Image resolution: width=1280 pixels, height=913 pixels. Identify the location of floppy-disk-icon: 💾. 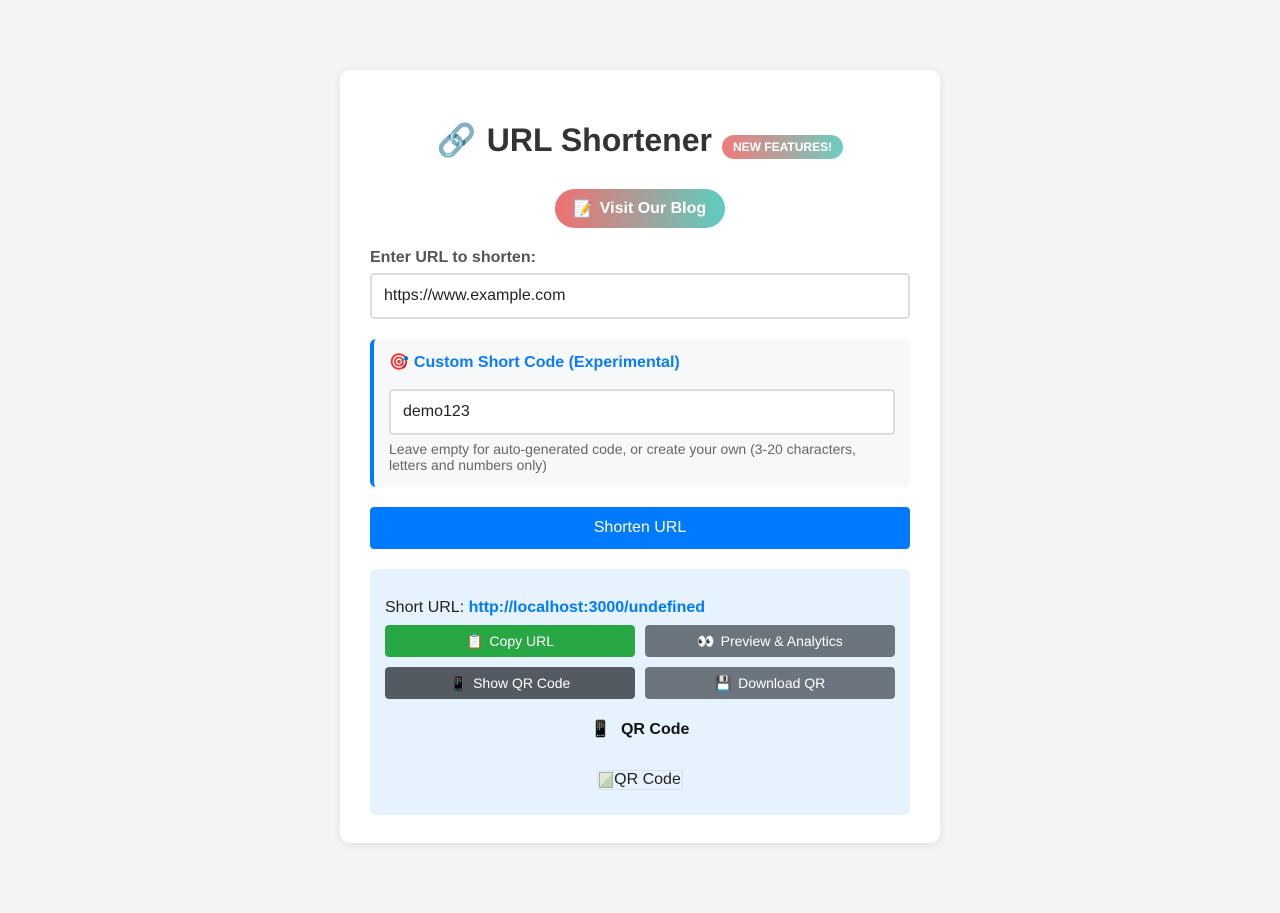
(723, 682).